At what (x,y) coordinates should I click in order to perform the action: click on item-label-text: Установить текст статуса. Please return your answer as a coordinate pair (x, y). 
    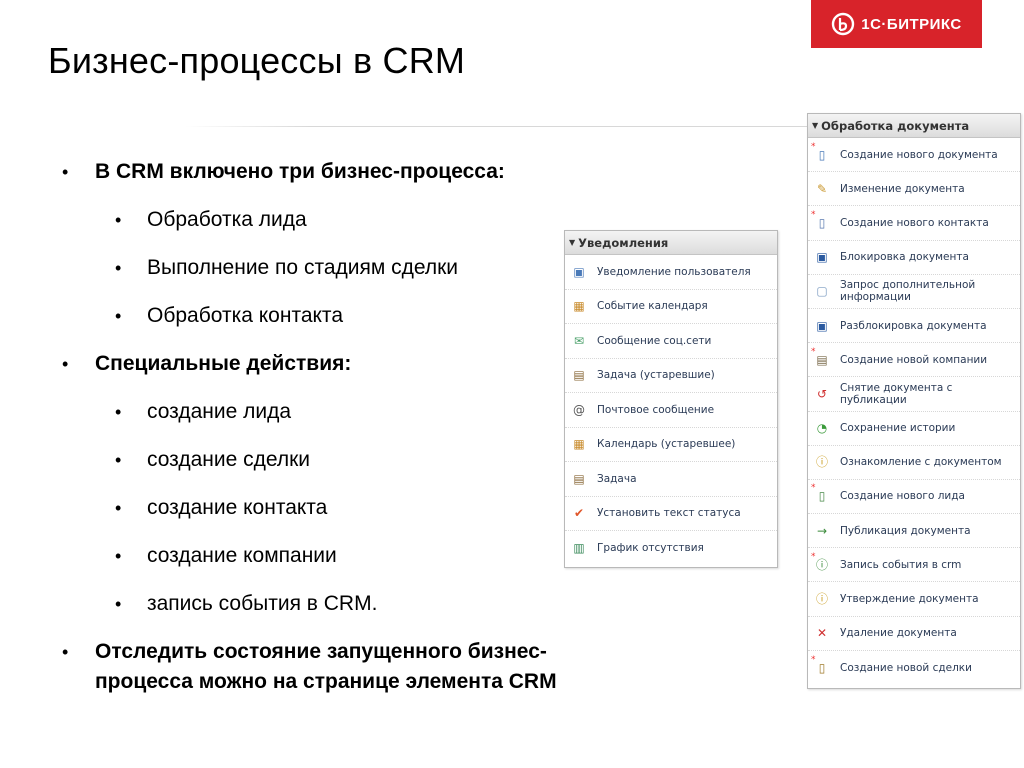
    Looking at the image, I should click on (669, 513).